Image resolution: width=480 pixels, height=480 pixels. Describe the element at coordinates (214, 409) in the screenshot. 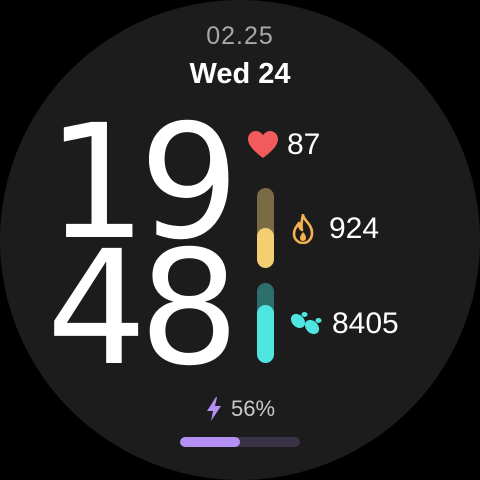

I see `lightning-icon` at that location.